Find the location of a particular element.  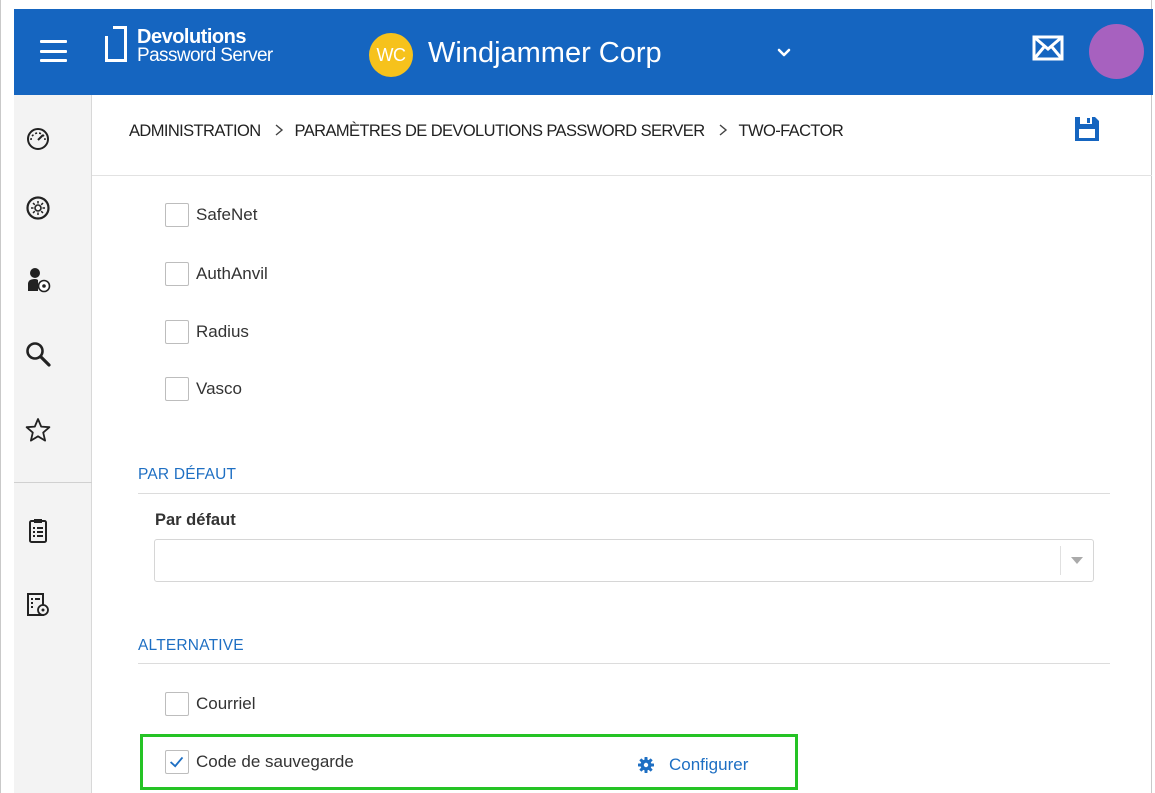

search-icon is located at coordinates (38, 354).